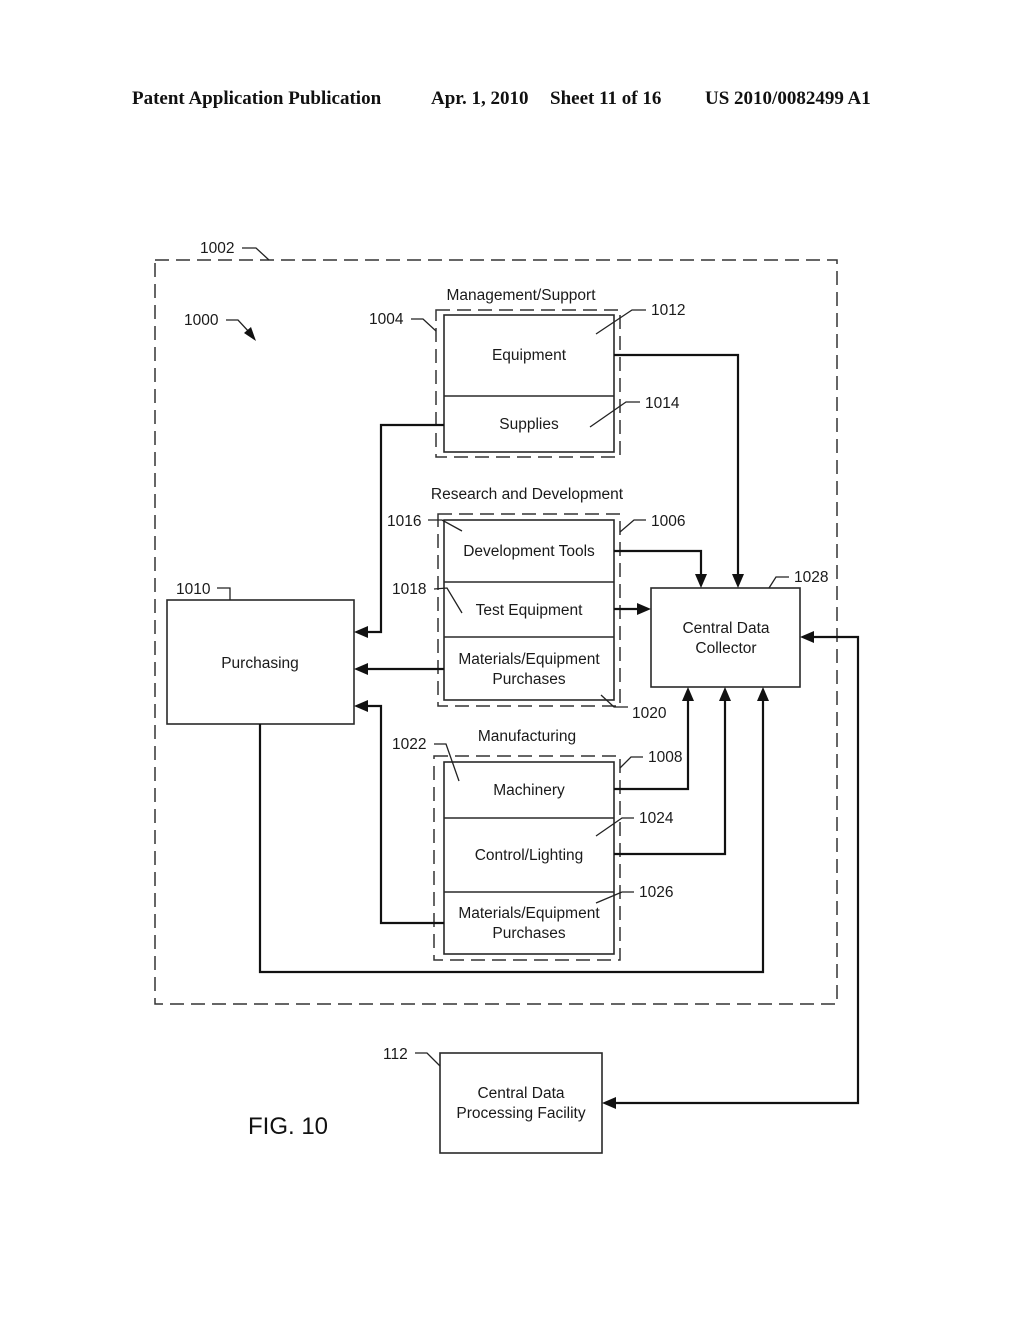 The height and width of the screenshot is (1320, 1024). What do you see at coordinates (201, 320) in the screenshot?
I see `ref-1000: 1000` at bounding box center [201, 320].